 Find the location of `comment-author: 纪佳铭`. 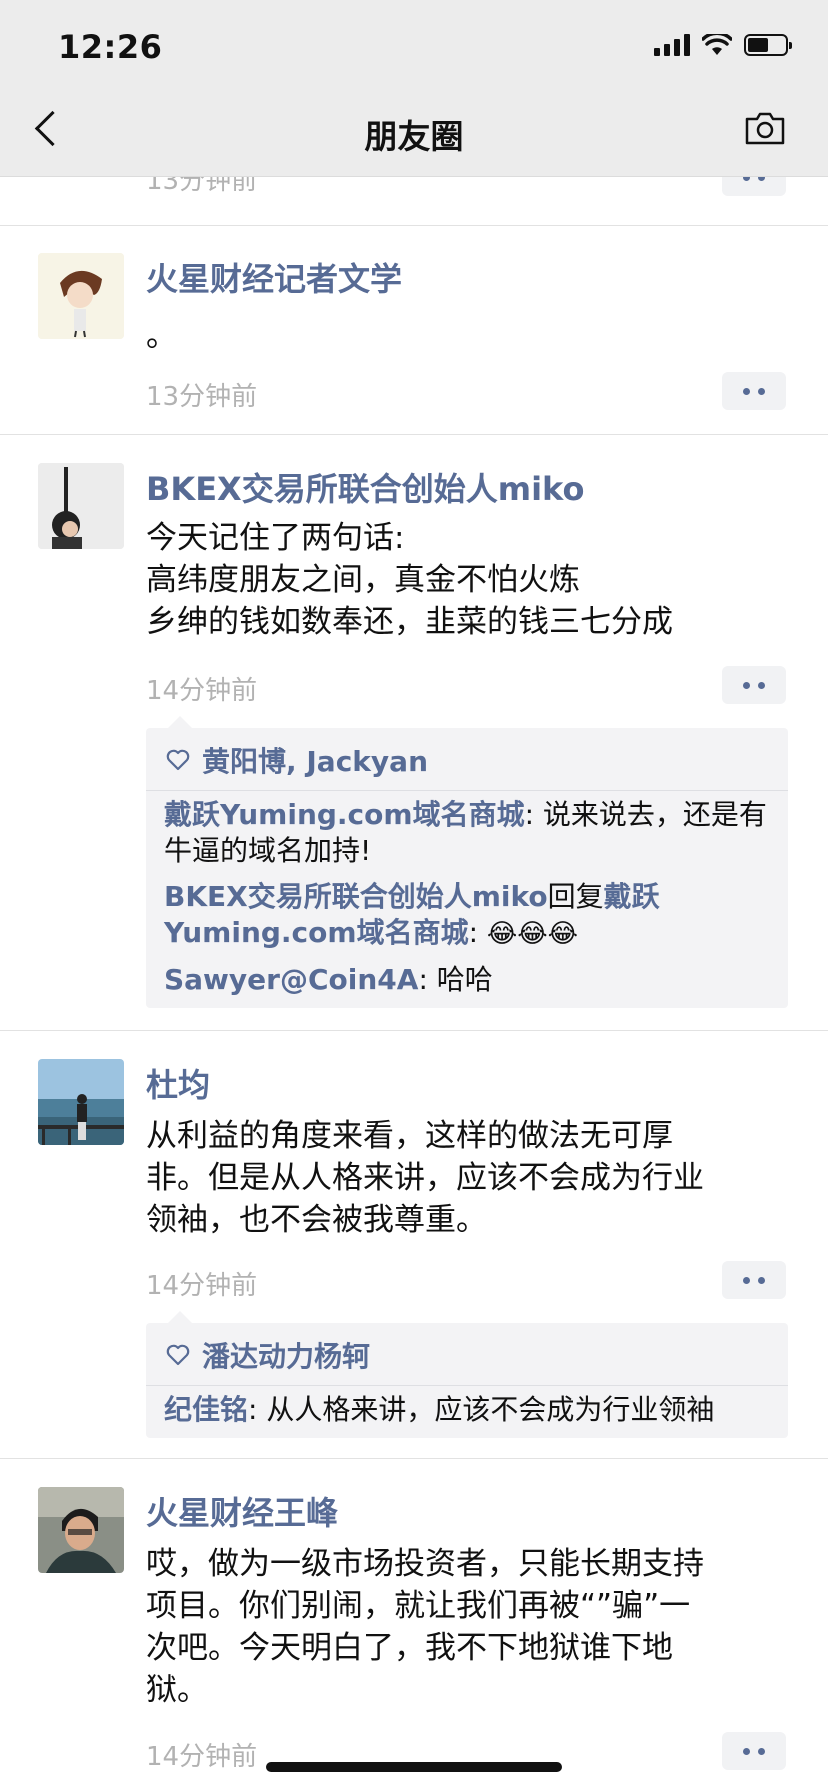

comment-author: 纪佳铭 is located at coordinates (206, 1409).